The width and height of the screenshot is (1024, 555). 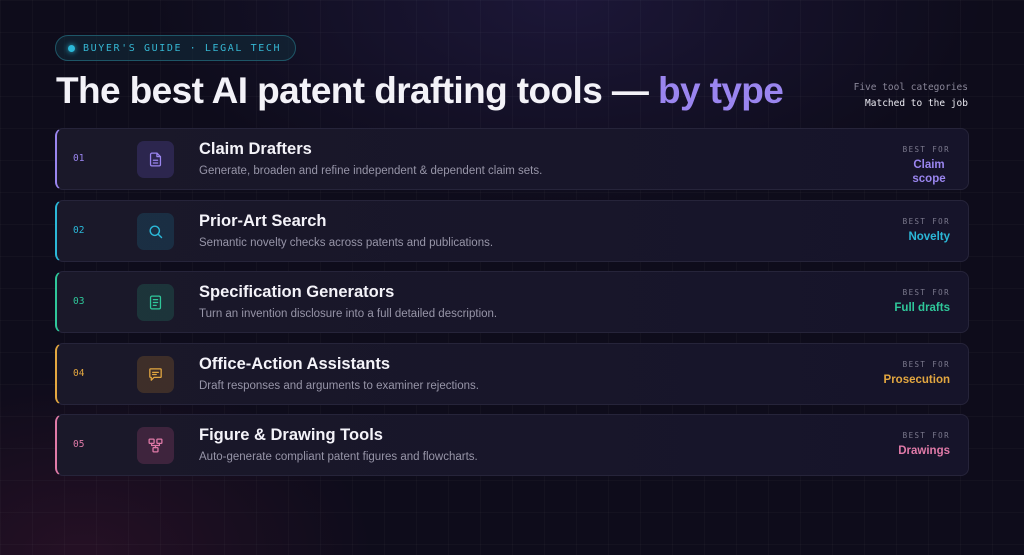 I want to click on side-note: Five tool categories Matched to the job, so click(x=911, y=96).